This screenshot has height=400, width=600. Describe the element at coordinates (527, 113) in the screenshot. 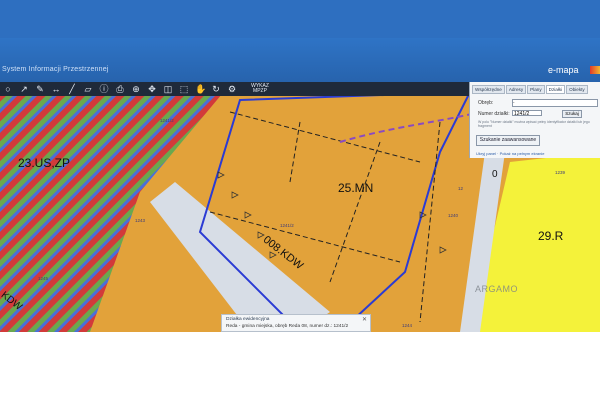

I see `parcel-number-input: 1241/2` at that location.